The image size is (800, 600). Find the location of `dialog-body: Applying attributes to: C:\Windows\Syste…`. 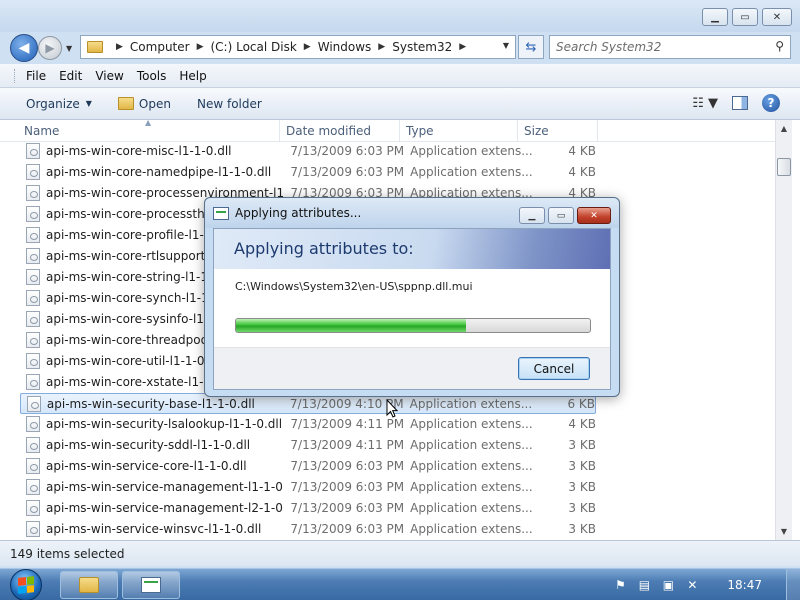

dialog-body: Applying attributes to: C:\Windows\Syste… is located at coordinates (412, 309).